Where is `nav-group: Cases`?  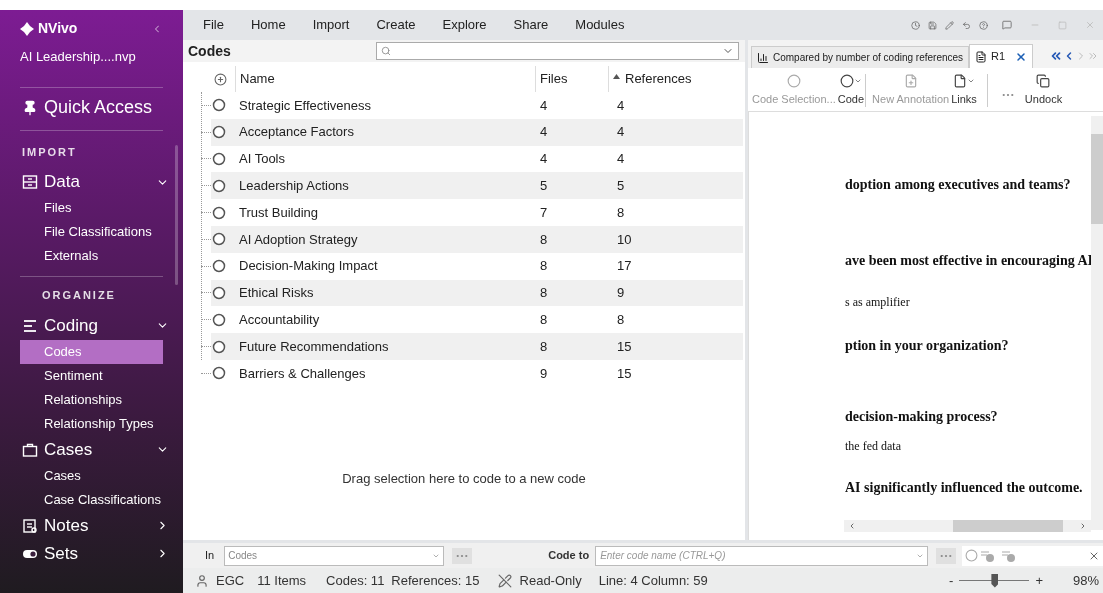 nav-group: Cases is located at coordinates (91, 449).